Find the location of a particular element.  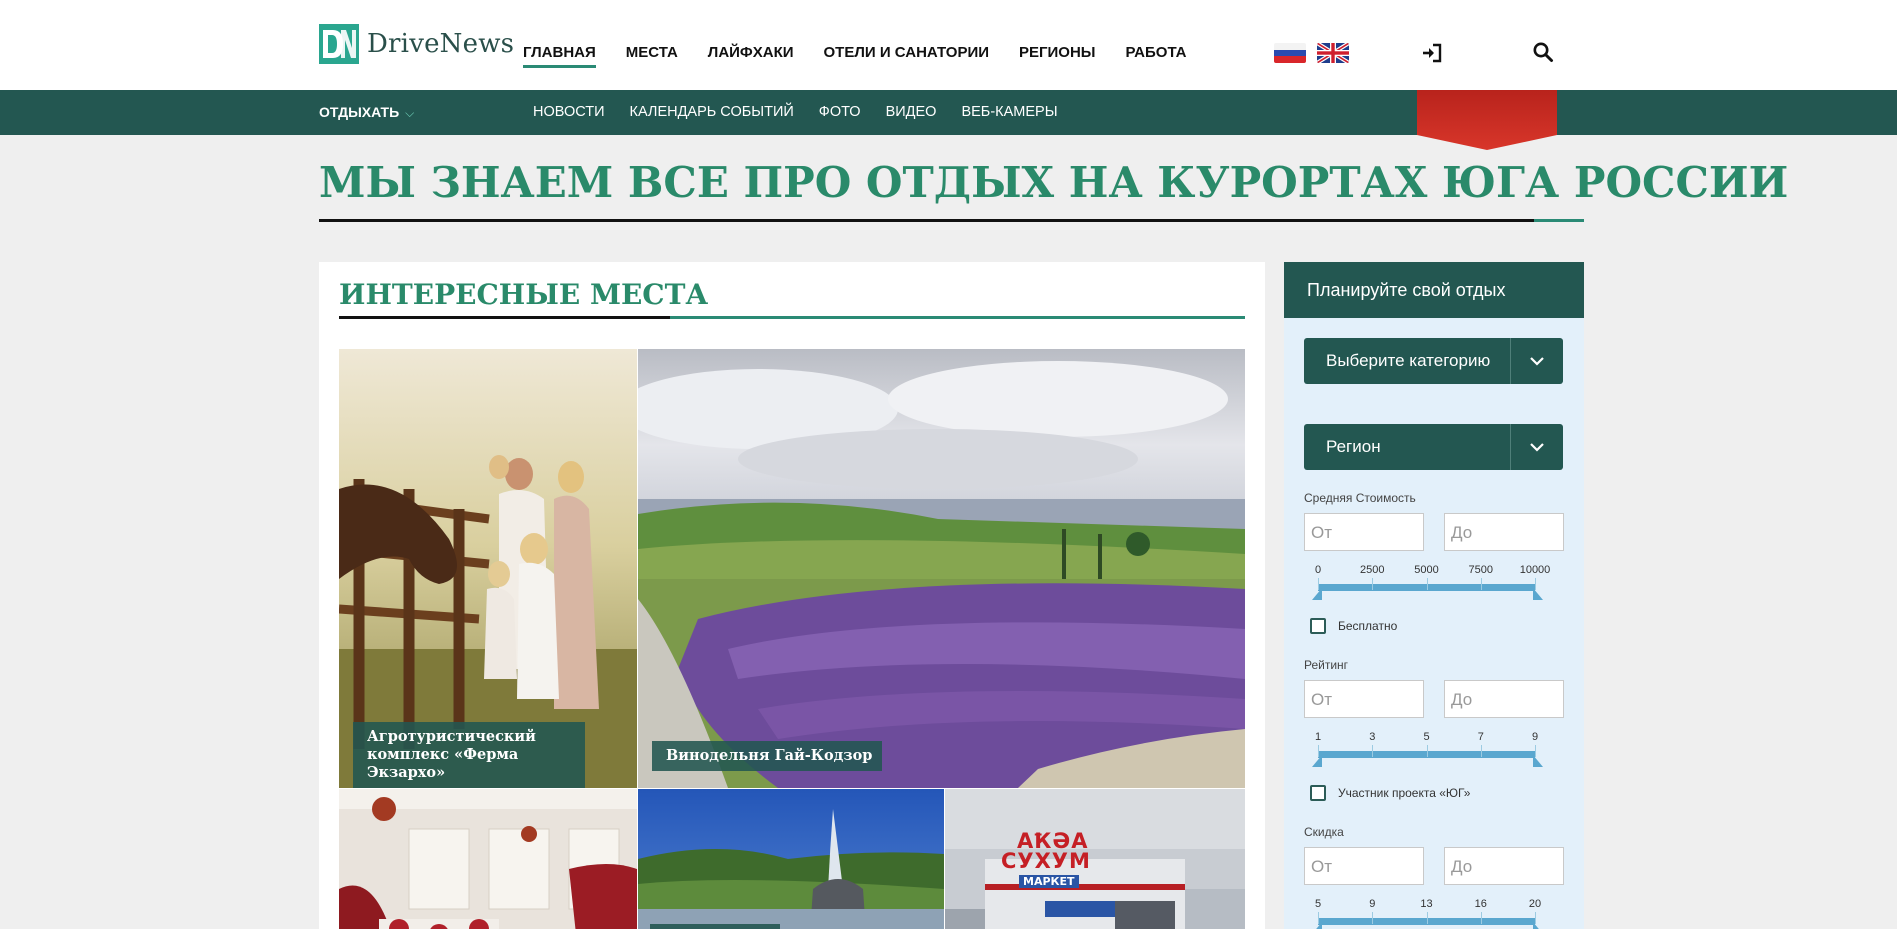

chevron-down-icon: ⌵ is located at coordinates (410, 113).